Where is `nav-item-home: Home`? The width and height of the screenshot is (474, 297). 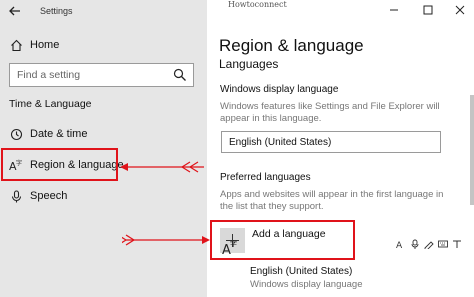 nav-item-home: Home is located at coordinates (103, 45).